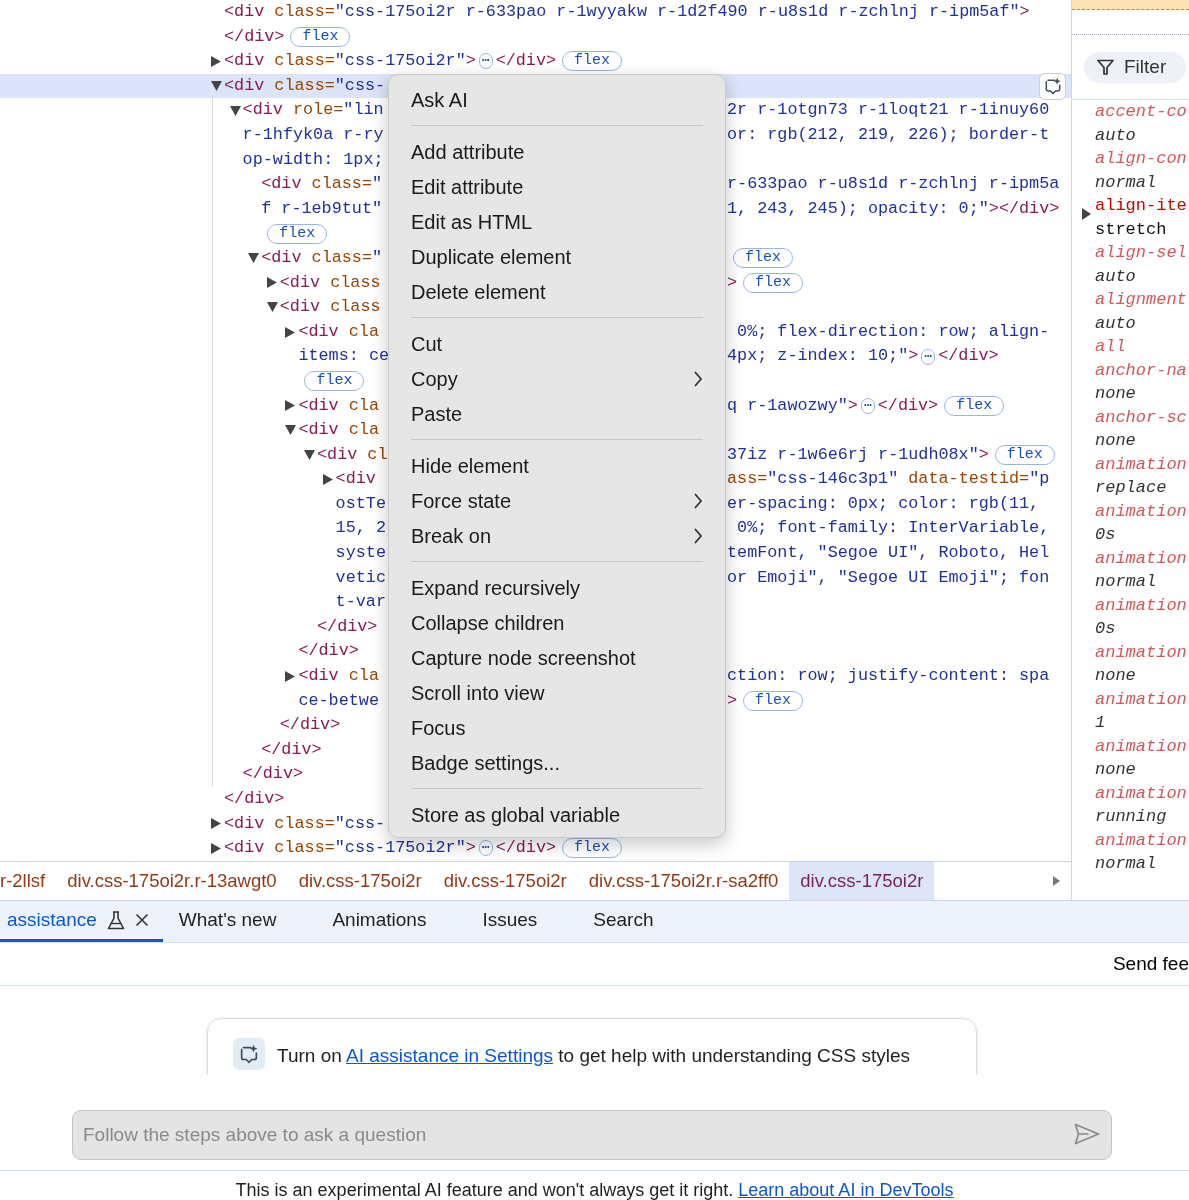 Image resolution: width=1189 pixels, height=1200 pixels. I want to click on markup-text: ction: row; justify-content: spa, so click(888, 676).